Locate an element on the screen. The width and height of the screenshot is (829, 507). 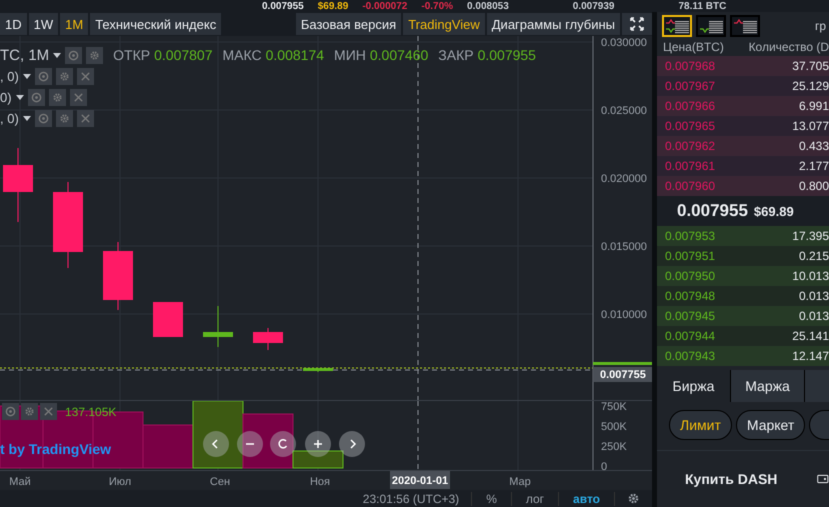
indicator-title: 0) is located at coordinates (6, 97).